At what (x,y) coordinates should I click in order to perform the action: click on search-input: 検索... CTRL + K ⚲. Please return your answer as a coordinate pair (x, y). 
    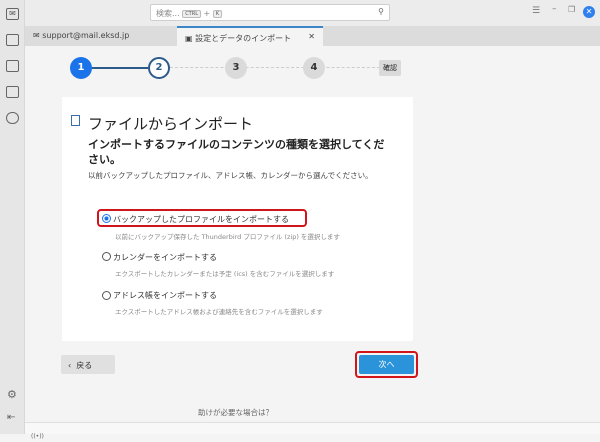
    Looking at the image, I should click on (270, 12).